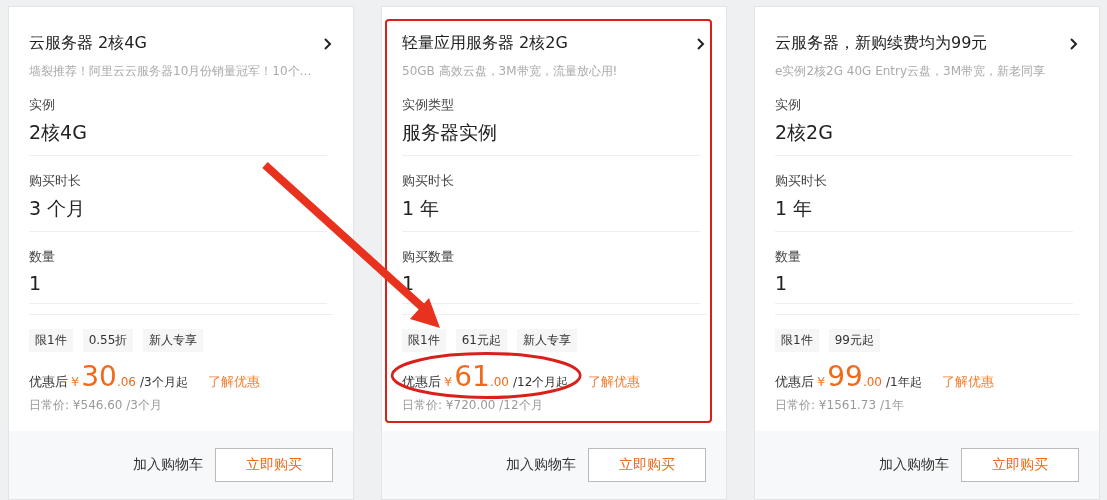  Describe the element at coordinates (449, 132) in the screenshot. I see `field-value: 服务器实例` at that location.